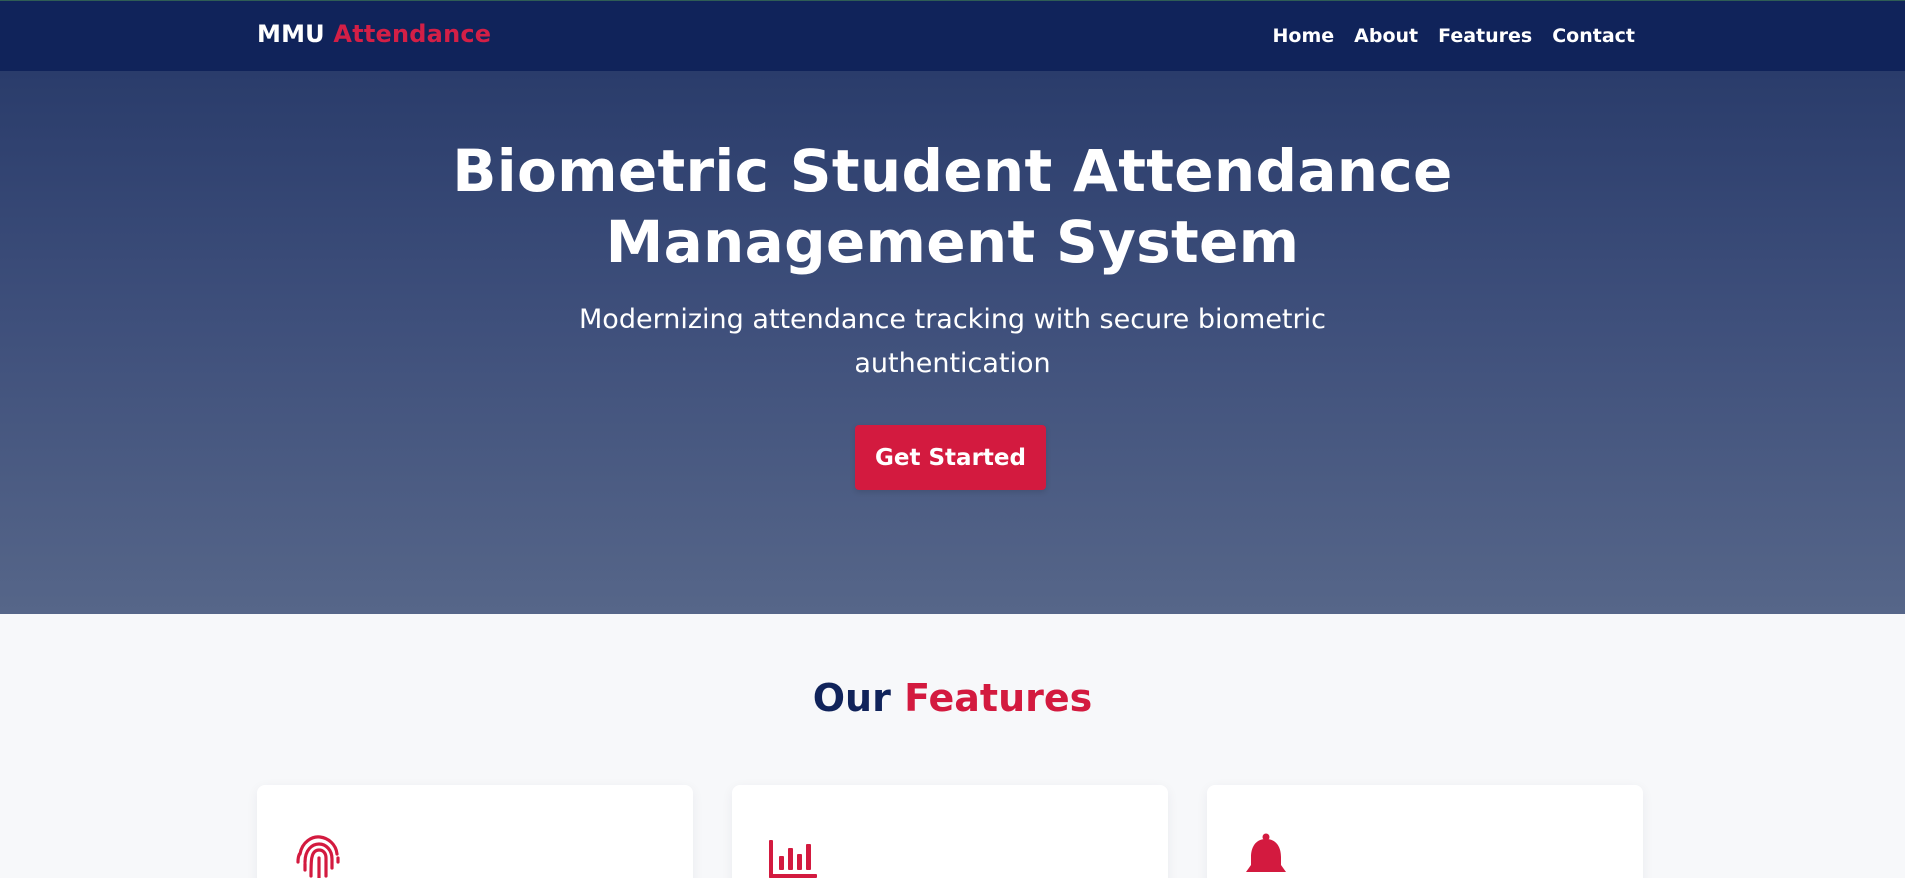 The width and height of the screenshot is (1905, 878). What do you see at coordinates (952, 171) in the screenshot?
I see `hero-title-line-1: Biometric Student Attendance` at bounding box center [952, 171].